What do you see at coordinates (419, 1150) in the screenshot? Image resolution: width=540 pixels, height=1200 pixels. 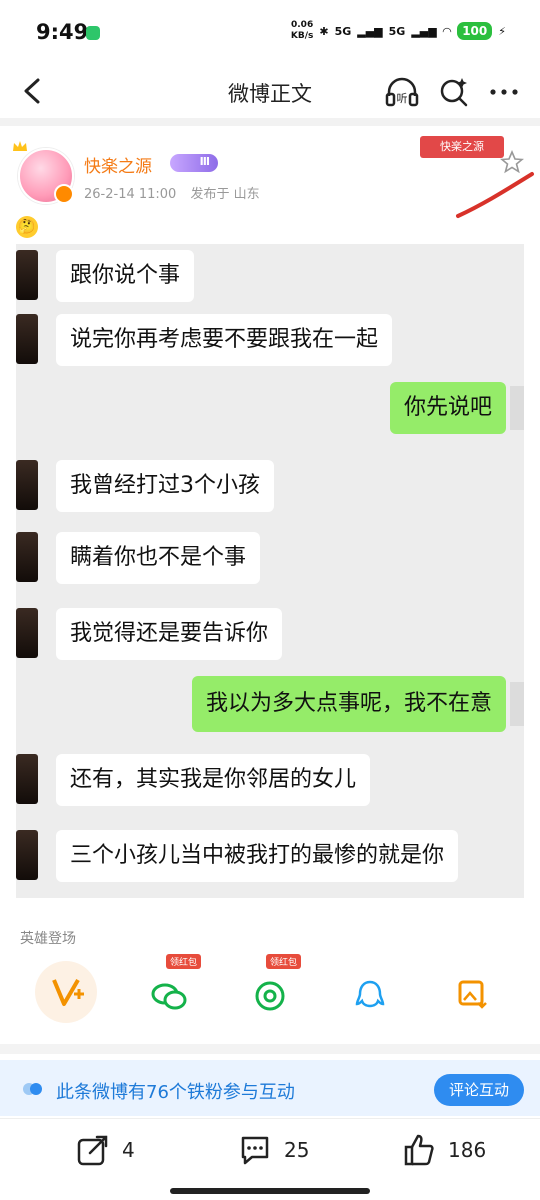 I see `thumbs-up-icon` at bounding box center [419, 1150].